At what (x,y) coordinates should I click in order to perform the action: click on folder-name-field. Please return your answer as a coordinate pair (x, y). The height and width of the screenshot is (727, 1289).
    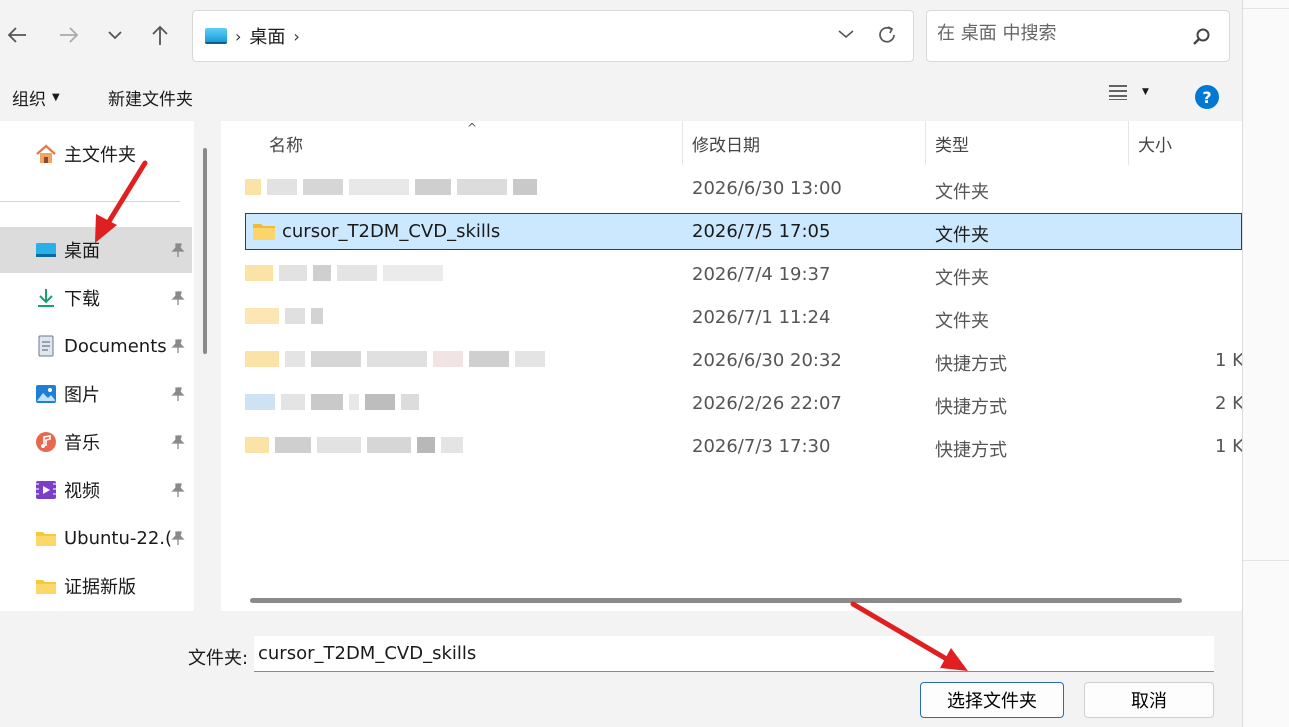
    Looking at the image, I should click on (734, 654).